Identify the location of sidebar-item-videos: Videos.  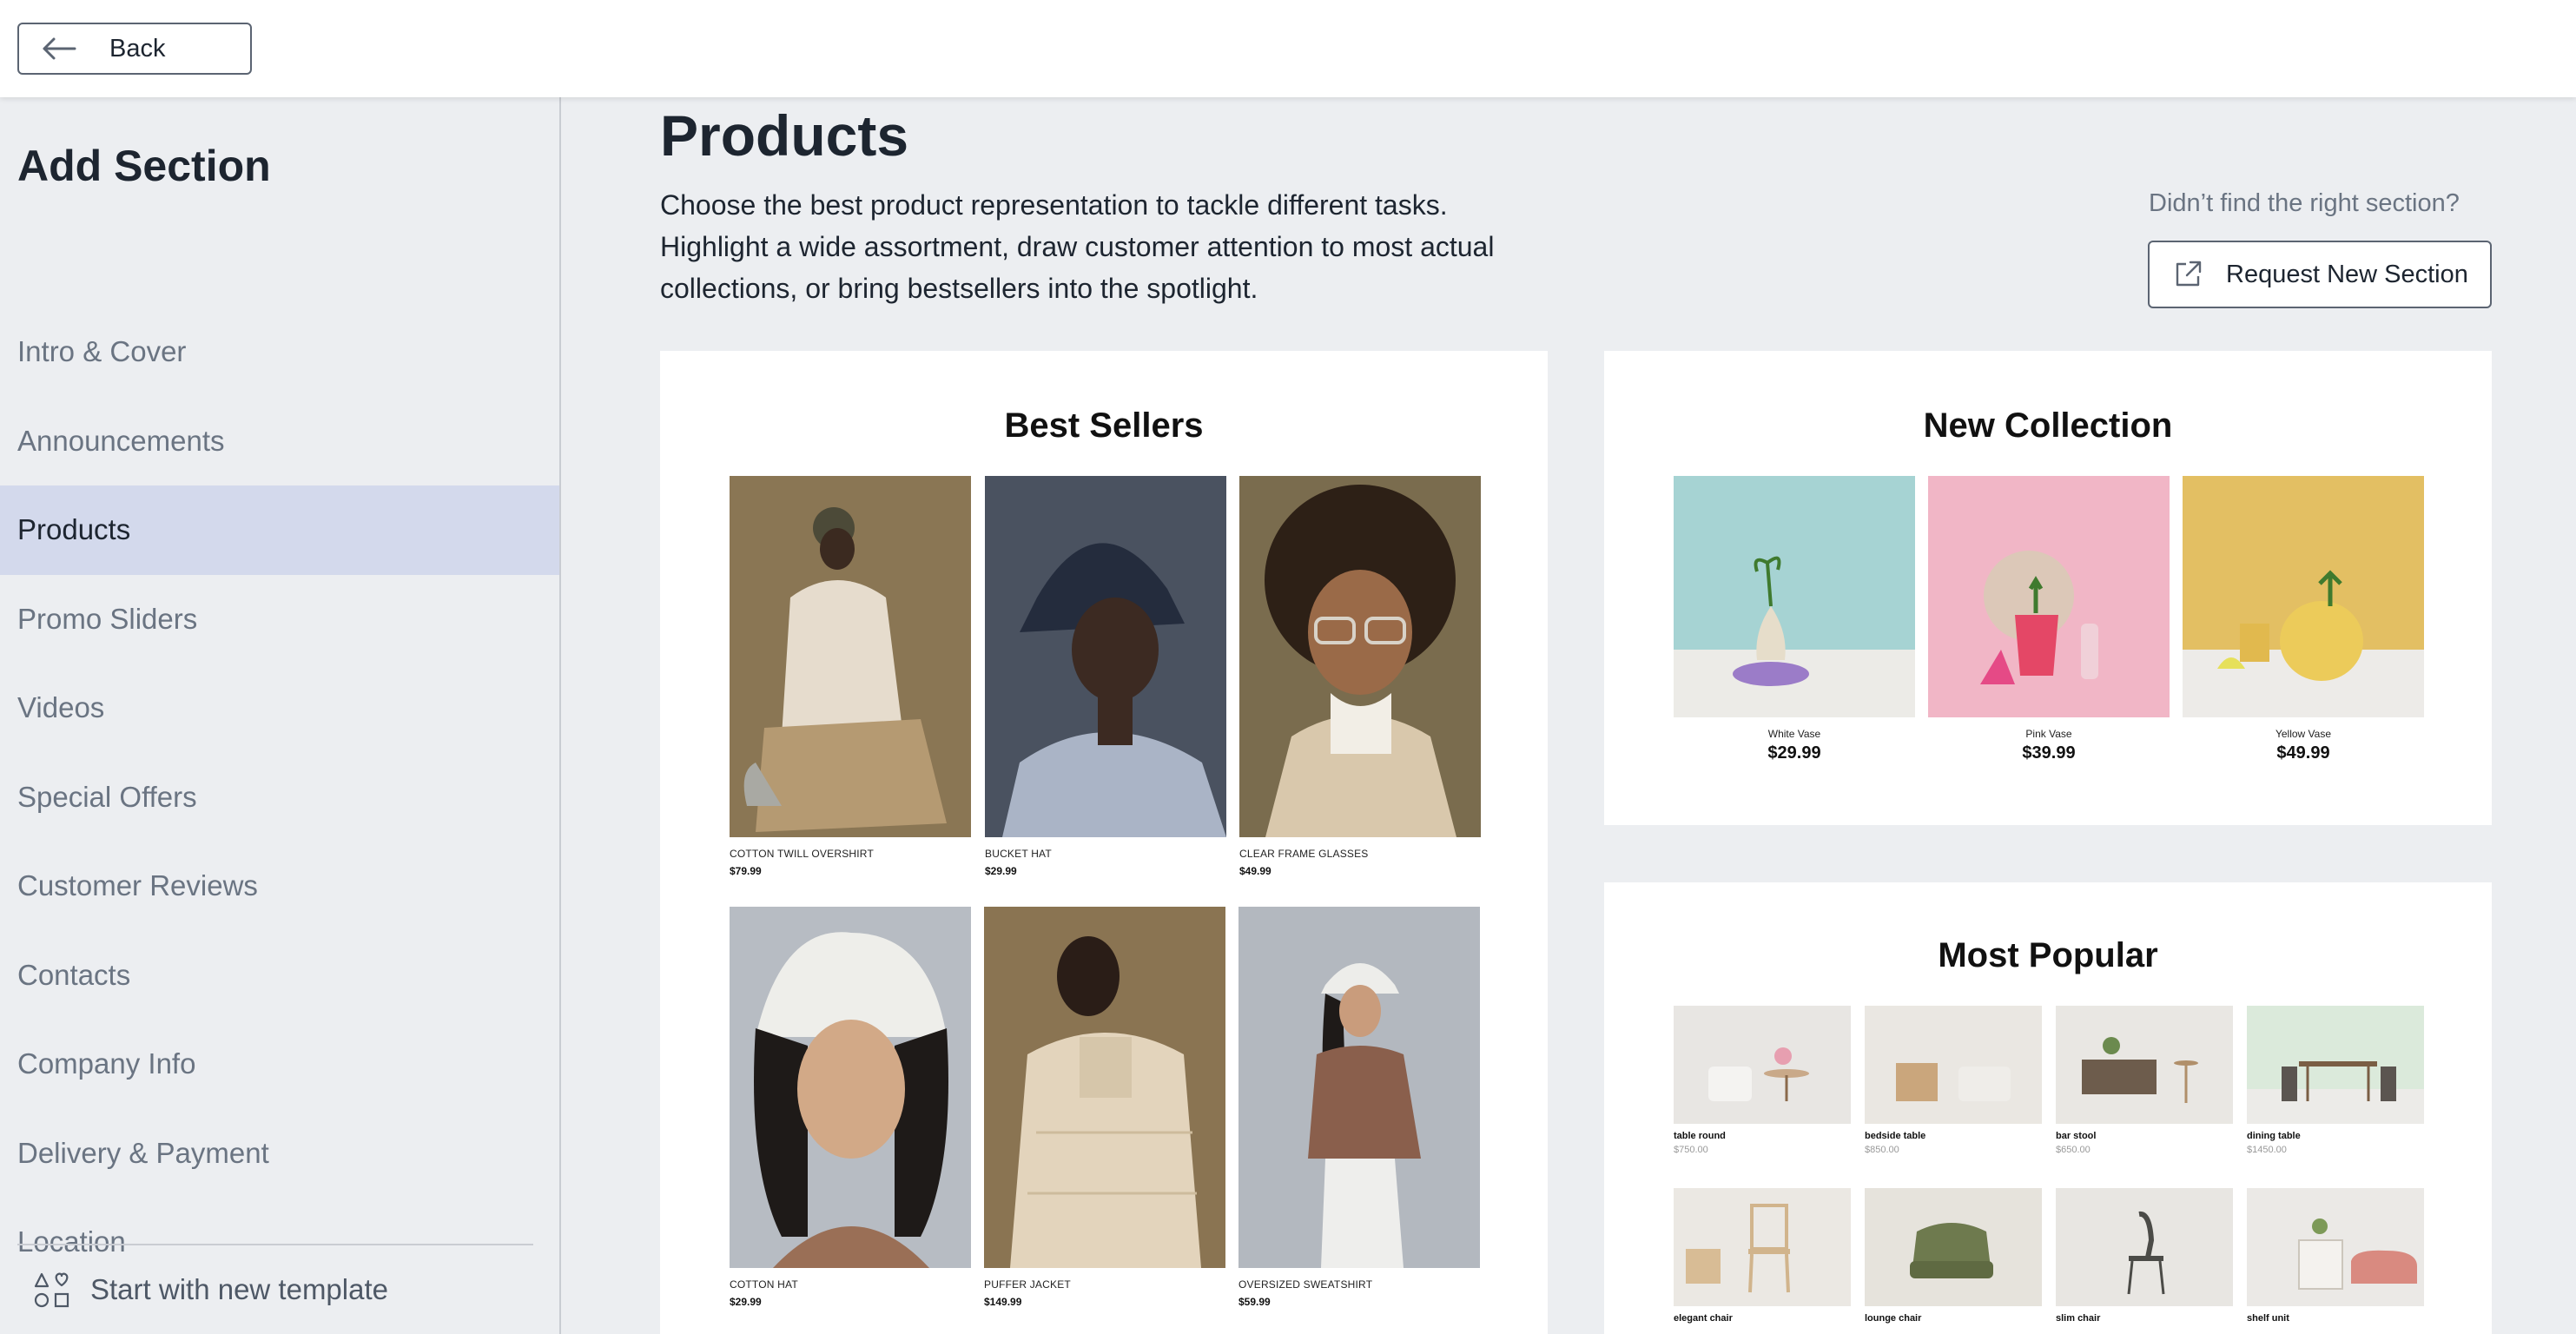
(279, 708).